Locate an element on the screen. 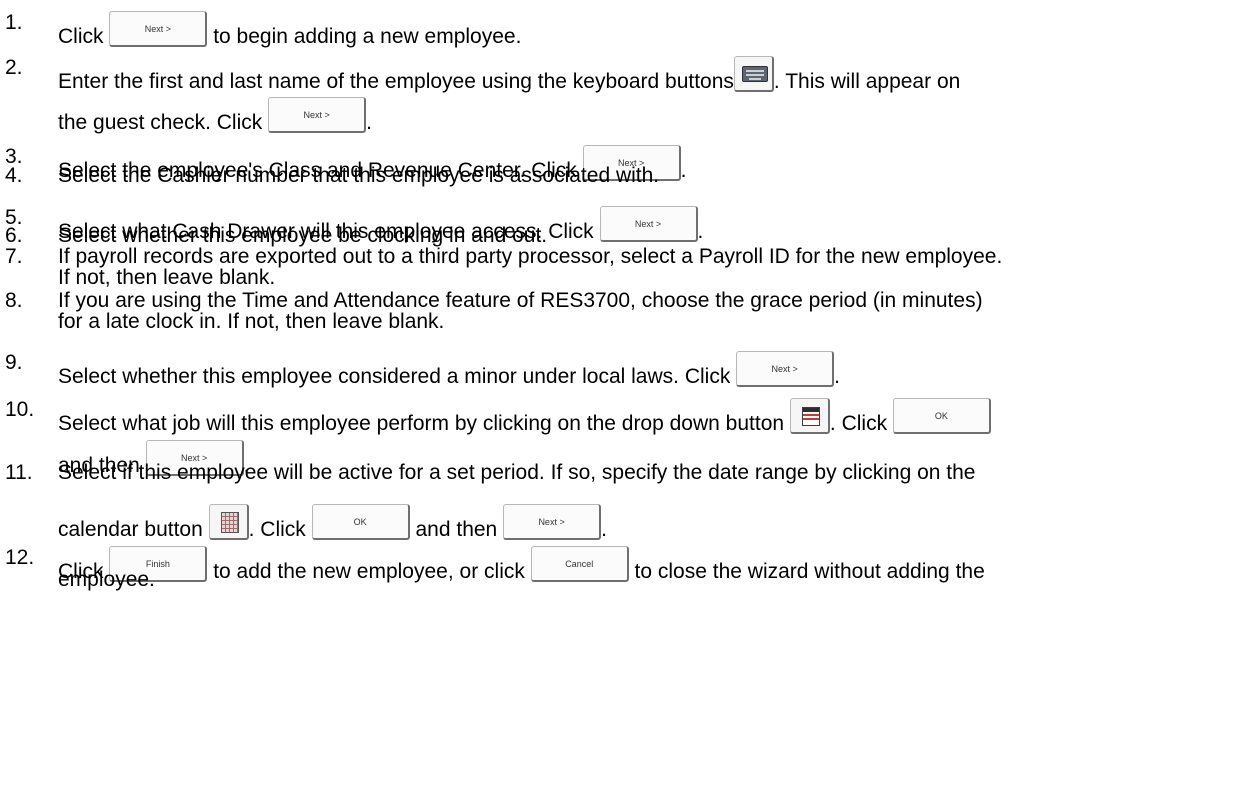  keyboard-button is located at coordinates (753, 74).